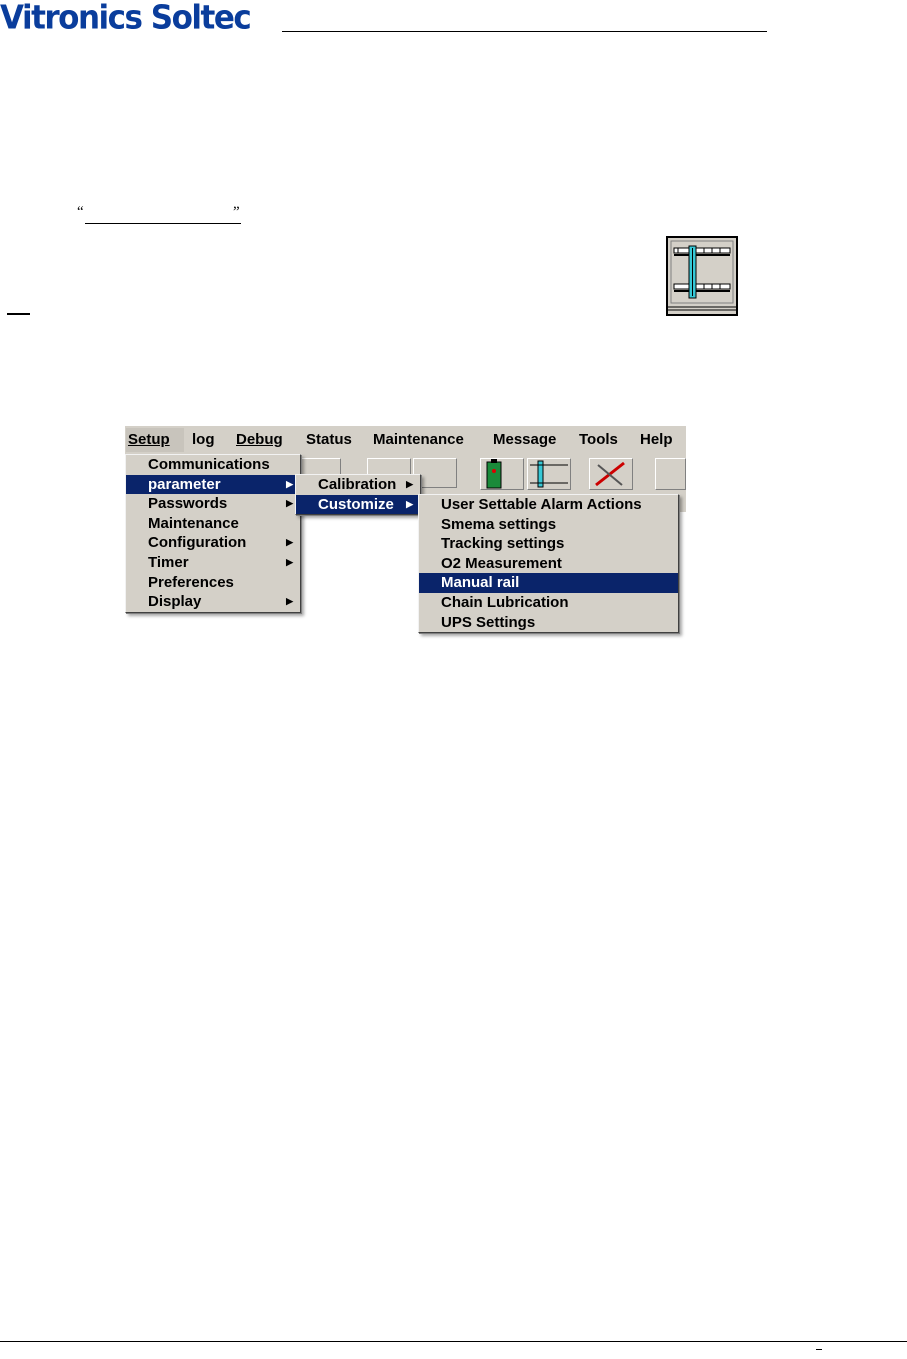 This screenshot has width=907, height=1359. I want to click on menu-debug: Debug, so click(259, 439).